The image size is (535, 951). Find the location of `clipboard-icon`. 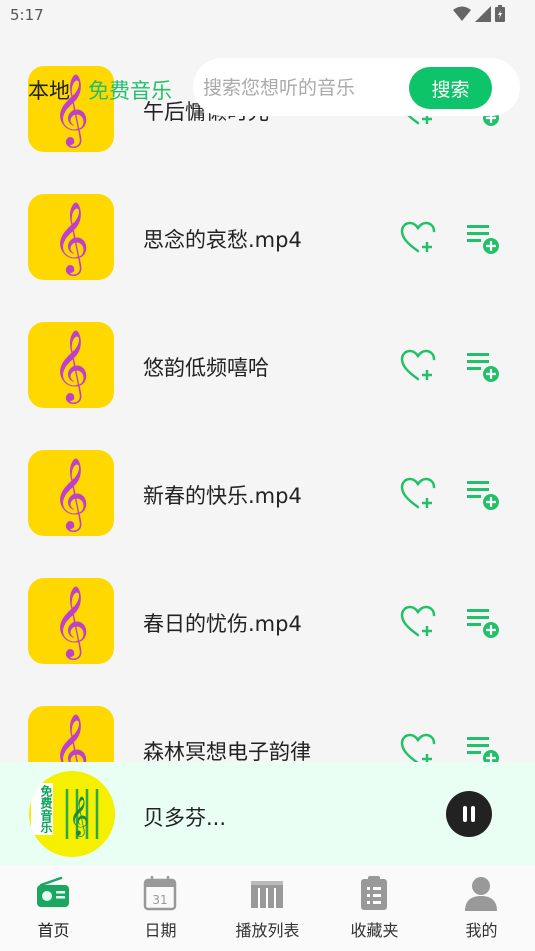

clipboard-icon is located at coordinates (374, 893).